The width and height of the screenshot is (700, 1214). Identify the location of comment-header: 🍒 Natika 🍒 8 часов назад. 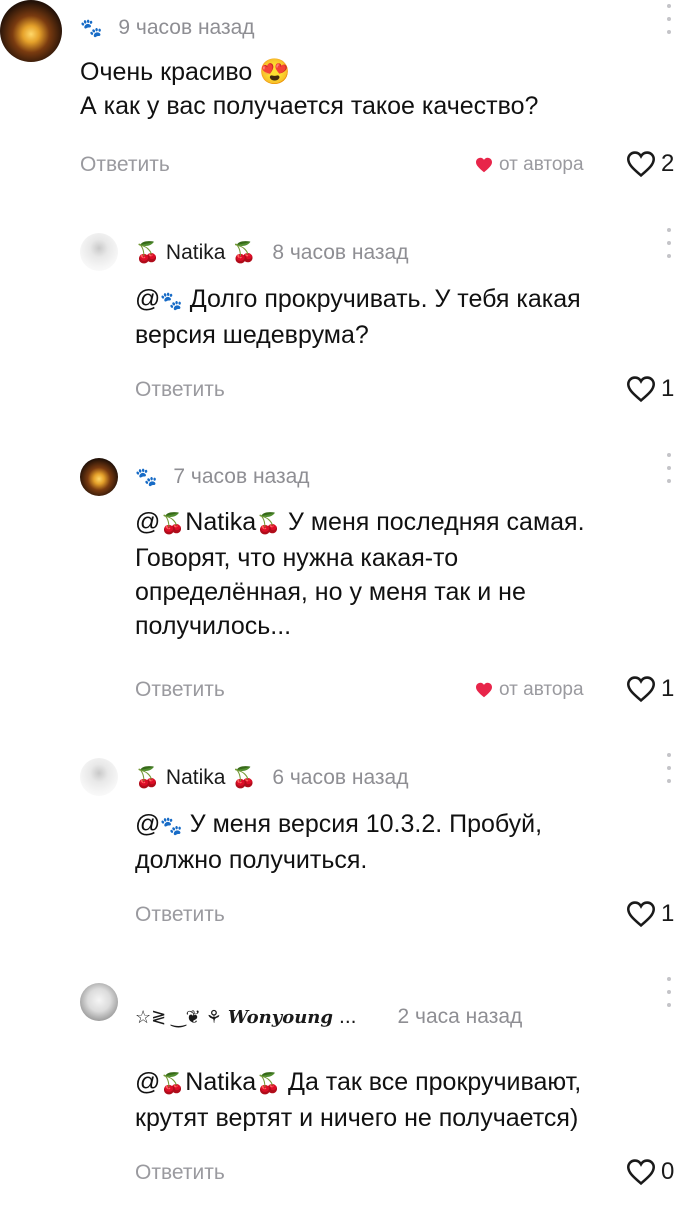
(272, 252).